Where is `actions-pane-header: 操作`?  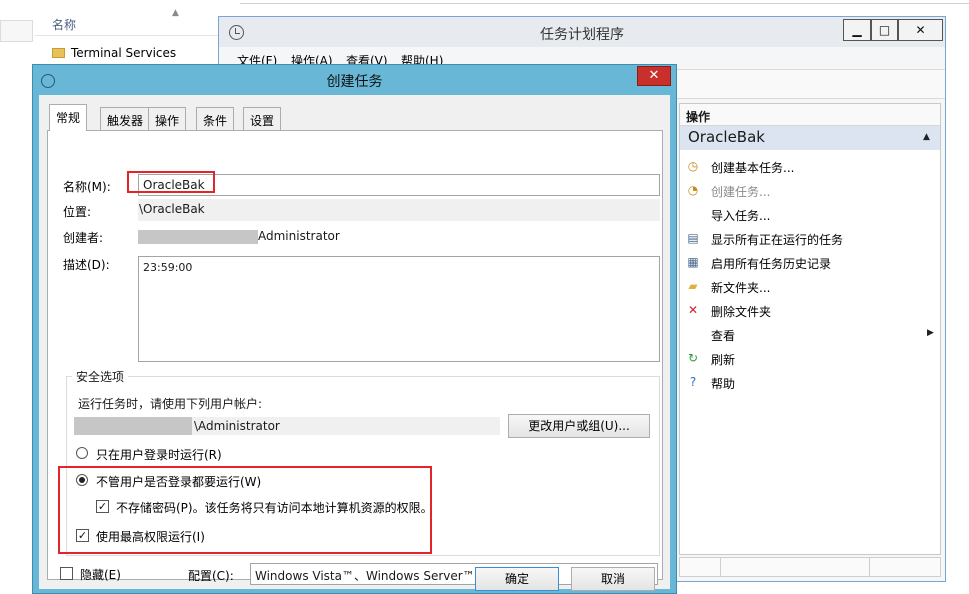
actions-pane-header: 操作 is located at coordinates (810, 115).